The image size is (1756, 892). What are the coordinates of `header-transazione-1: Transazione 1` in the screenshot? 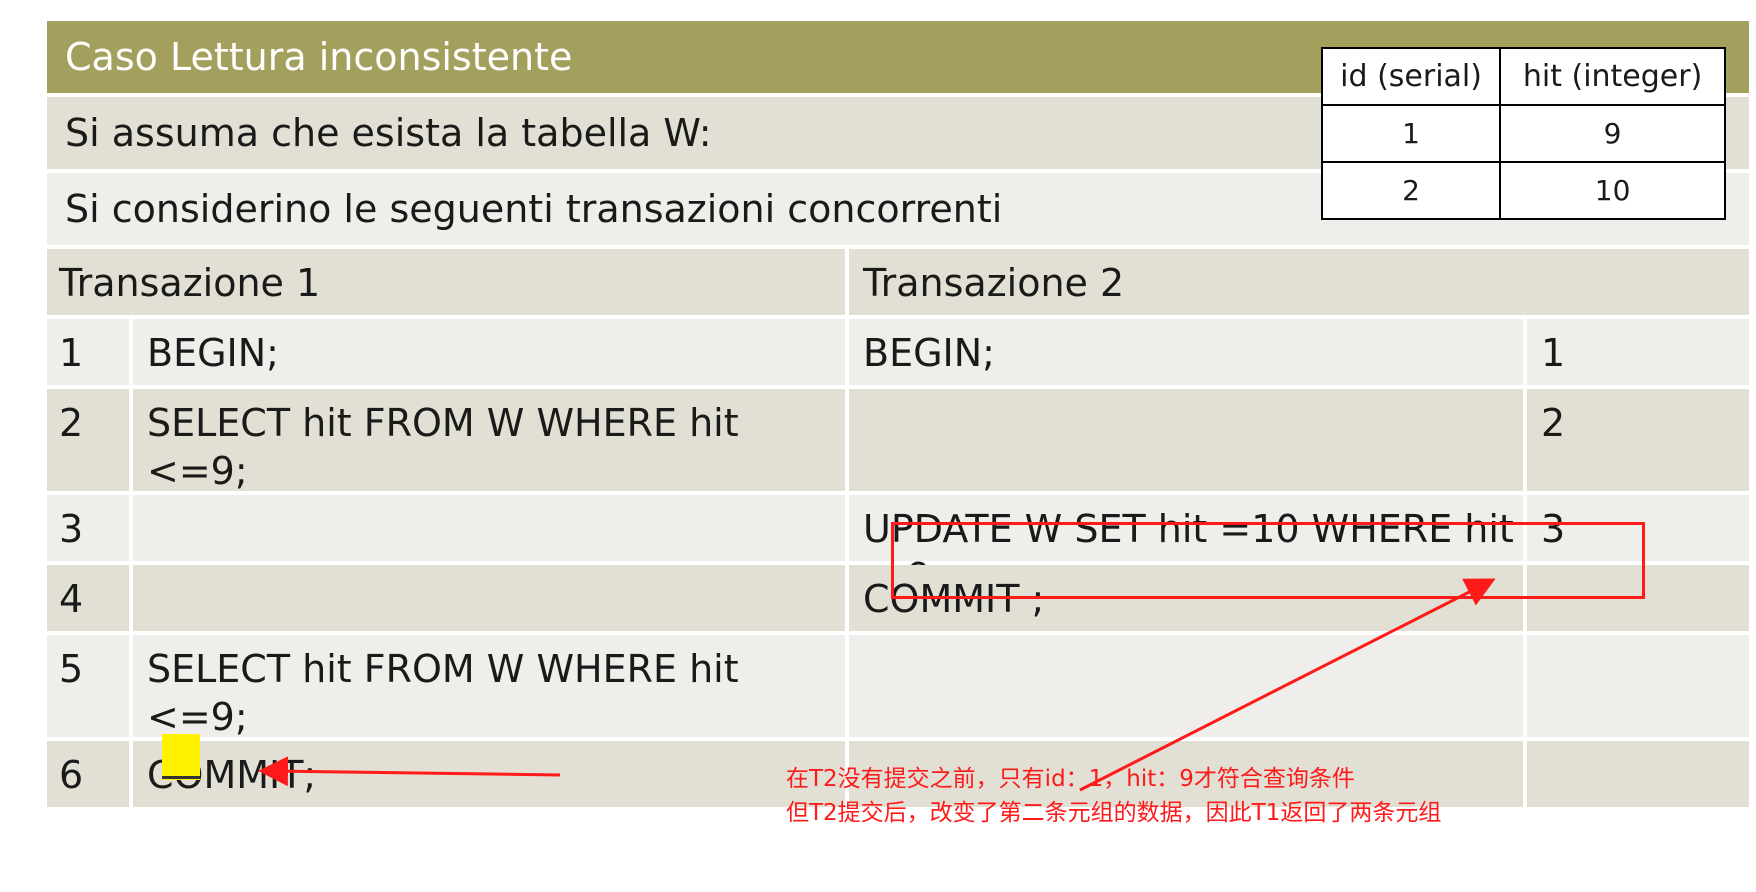 It's located at (446, 282).